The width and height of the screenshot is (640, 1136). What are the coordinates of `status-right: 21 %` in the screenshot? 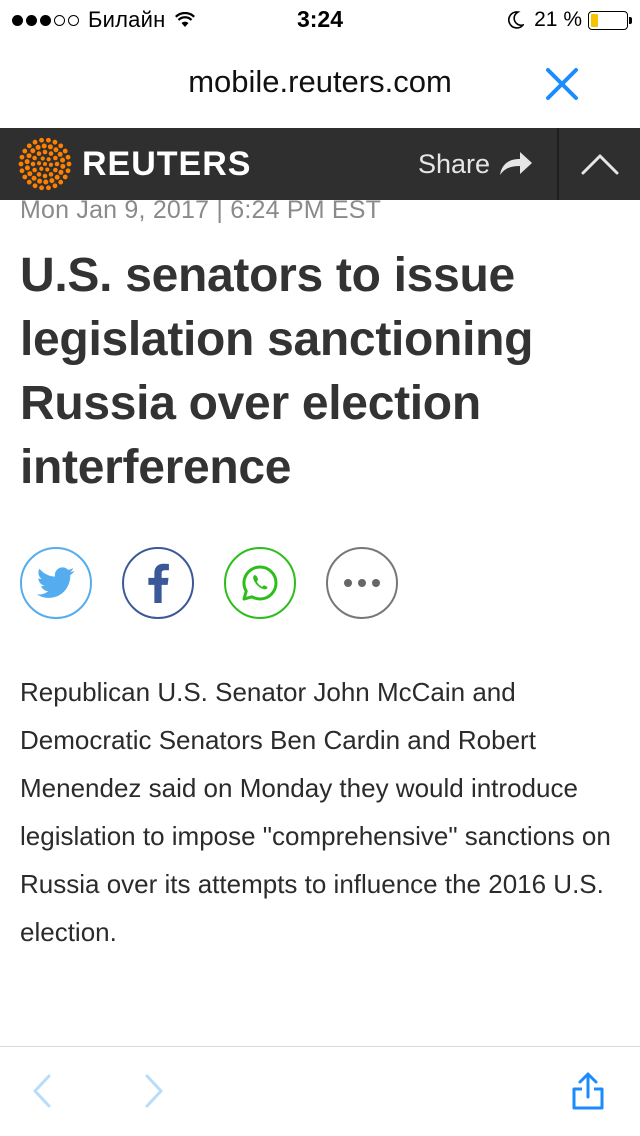 It's located at (570, 20).